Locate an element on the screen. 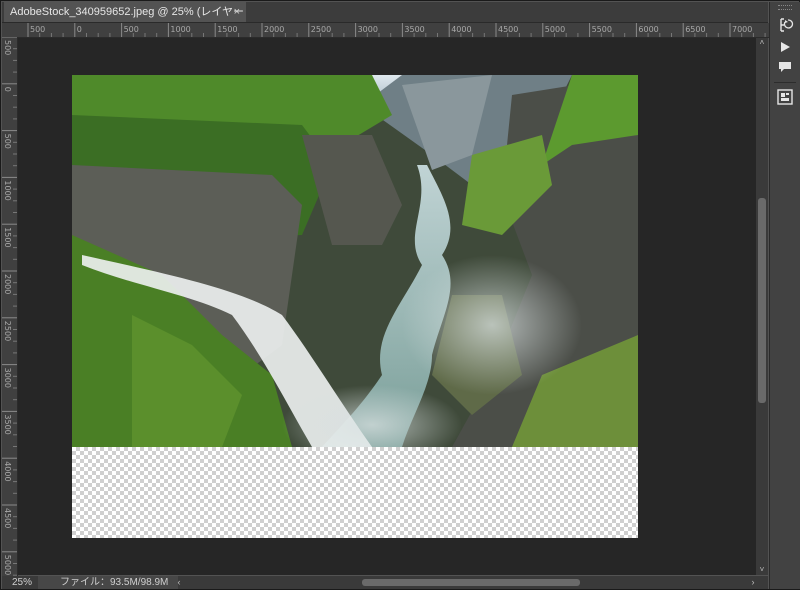  ruler-label: 7000 is located at coordinates (742, 29).